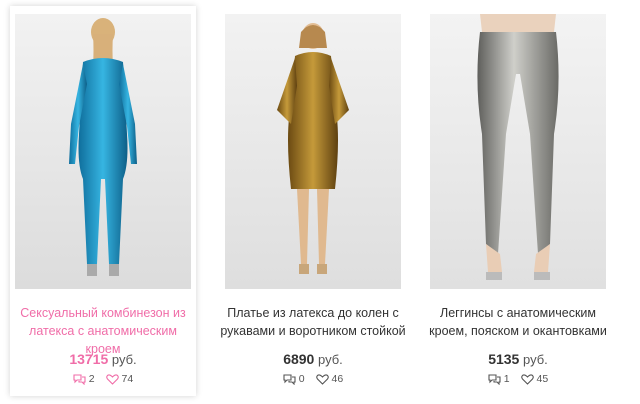 The height and width of the screenshot is (404, 640). What do you see at coordinates (506, 379) in the screenshot?
I see `comments-count: 1` at bounding box center [506, 379].